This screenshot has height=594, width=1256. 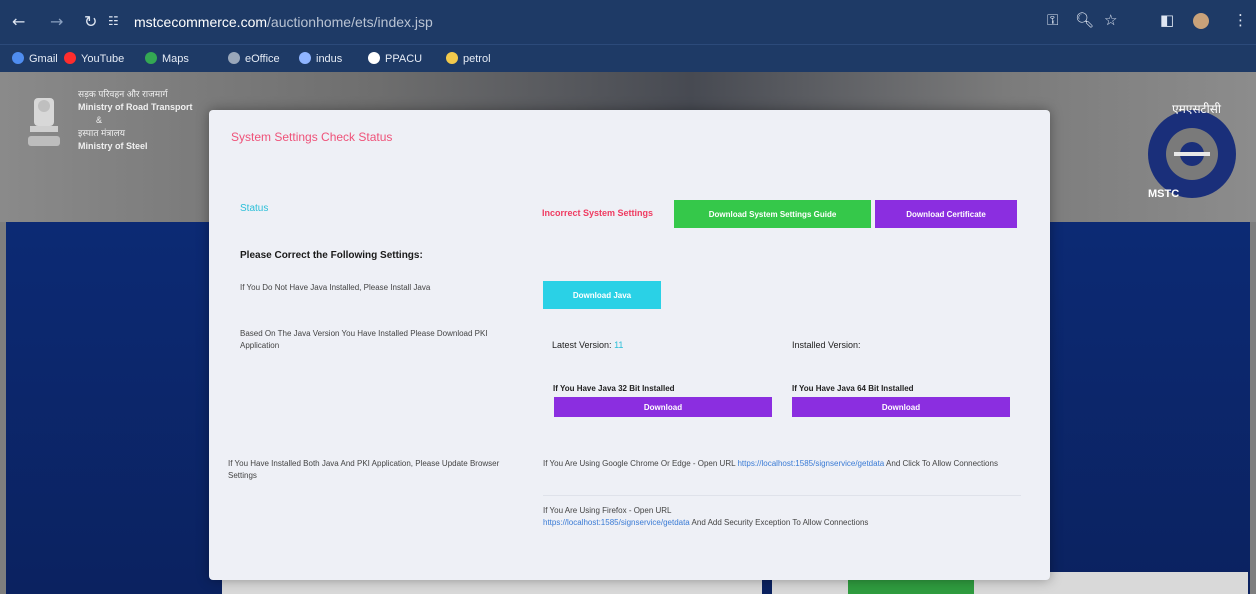 What do you see at coordinates (1192, 149) in the screenshot?
I see `mstc-logo: एमएसटीसी MSTC` at bounding box center [1192, 149].